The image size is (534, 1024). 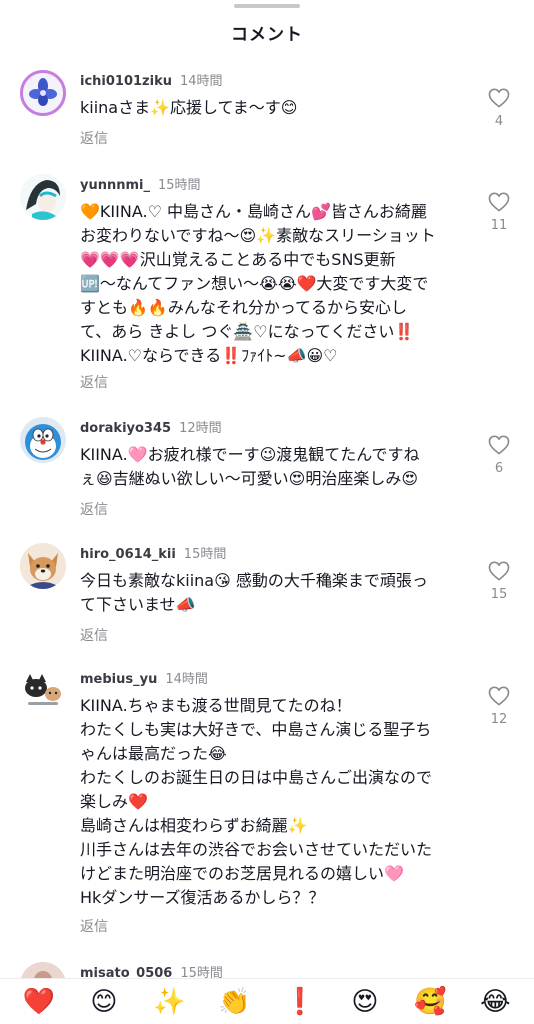 What do you see at coordinates (267, 35) in the screenshot?
I see `sheet-title: コメント` at bounding box center [267, 35].